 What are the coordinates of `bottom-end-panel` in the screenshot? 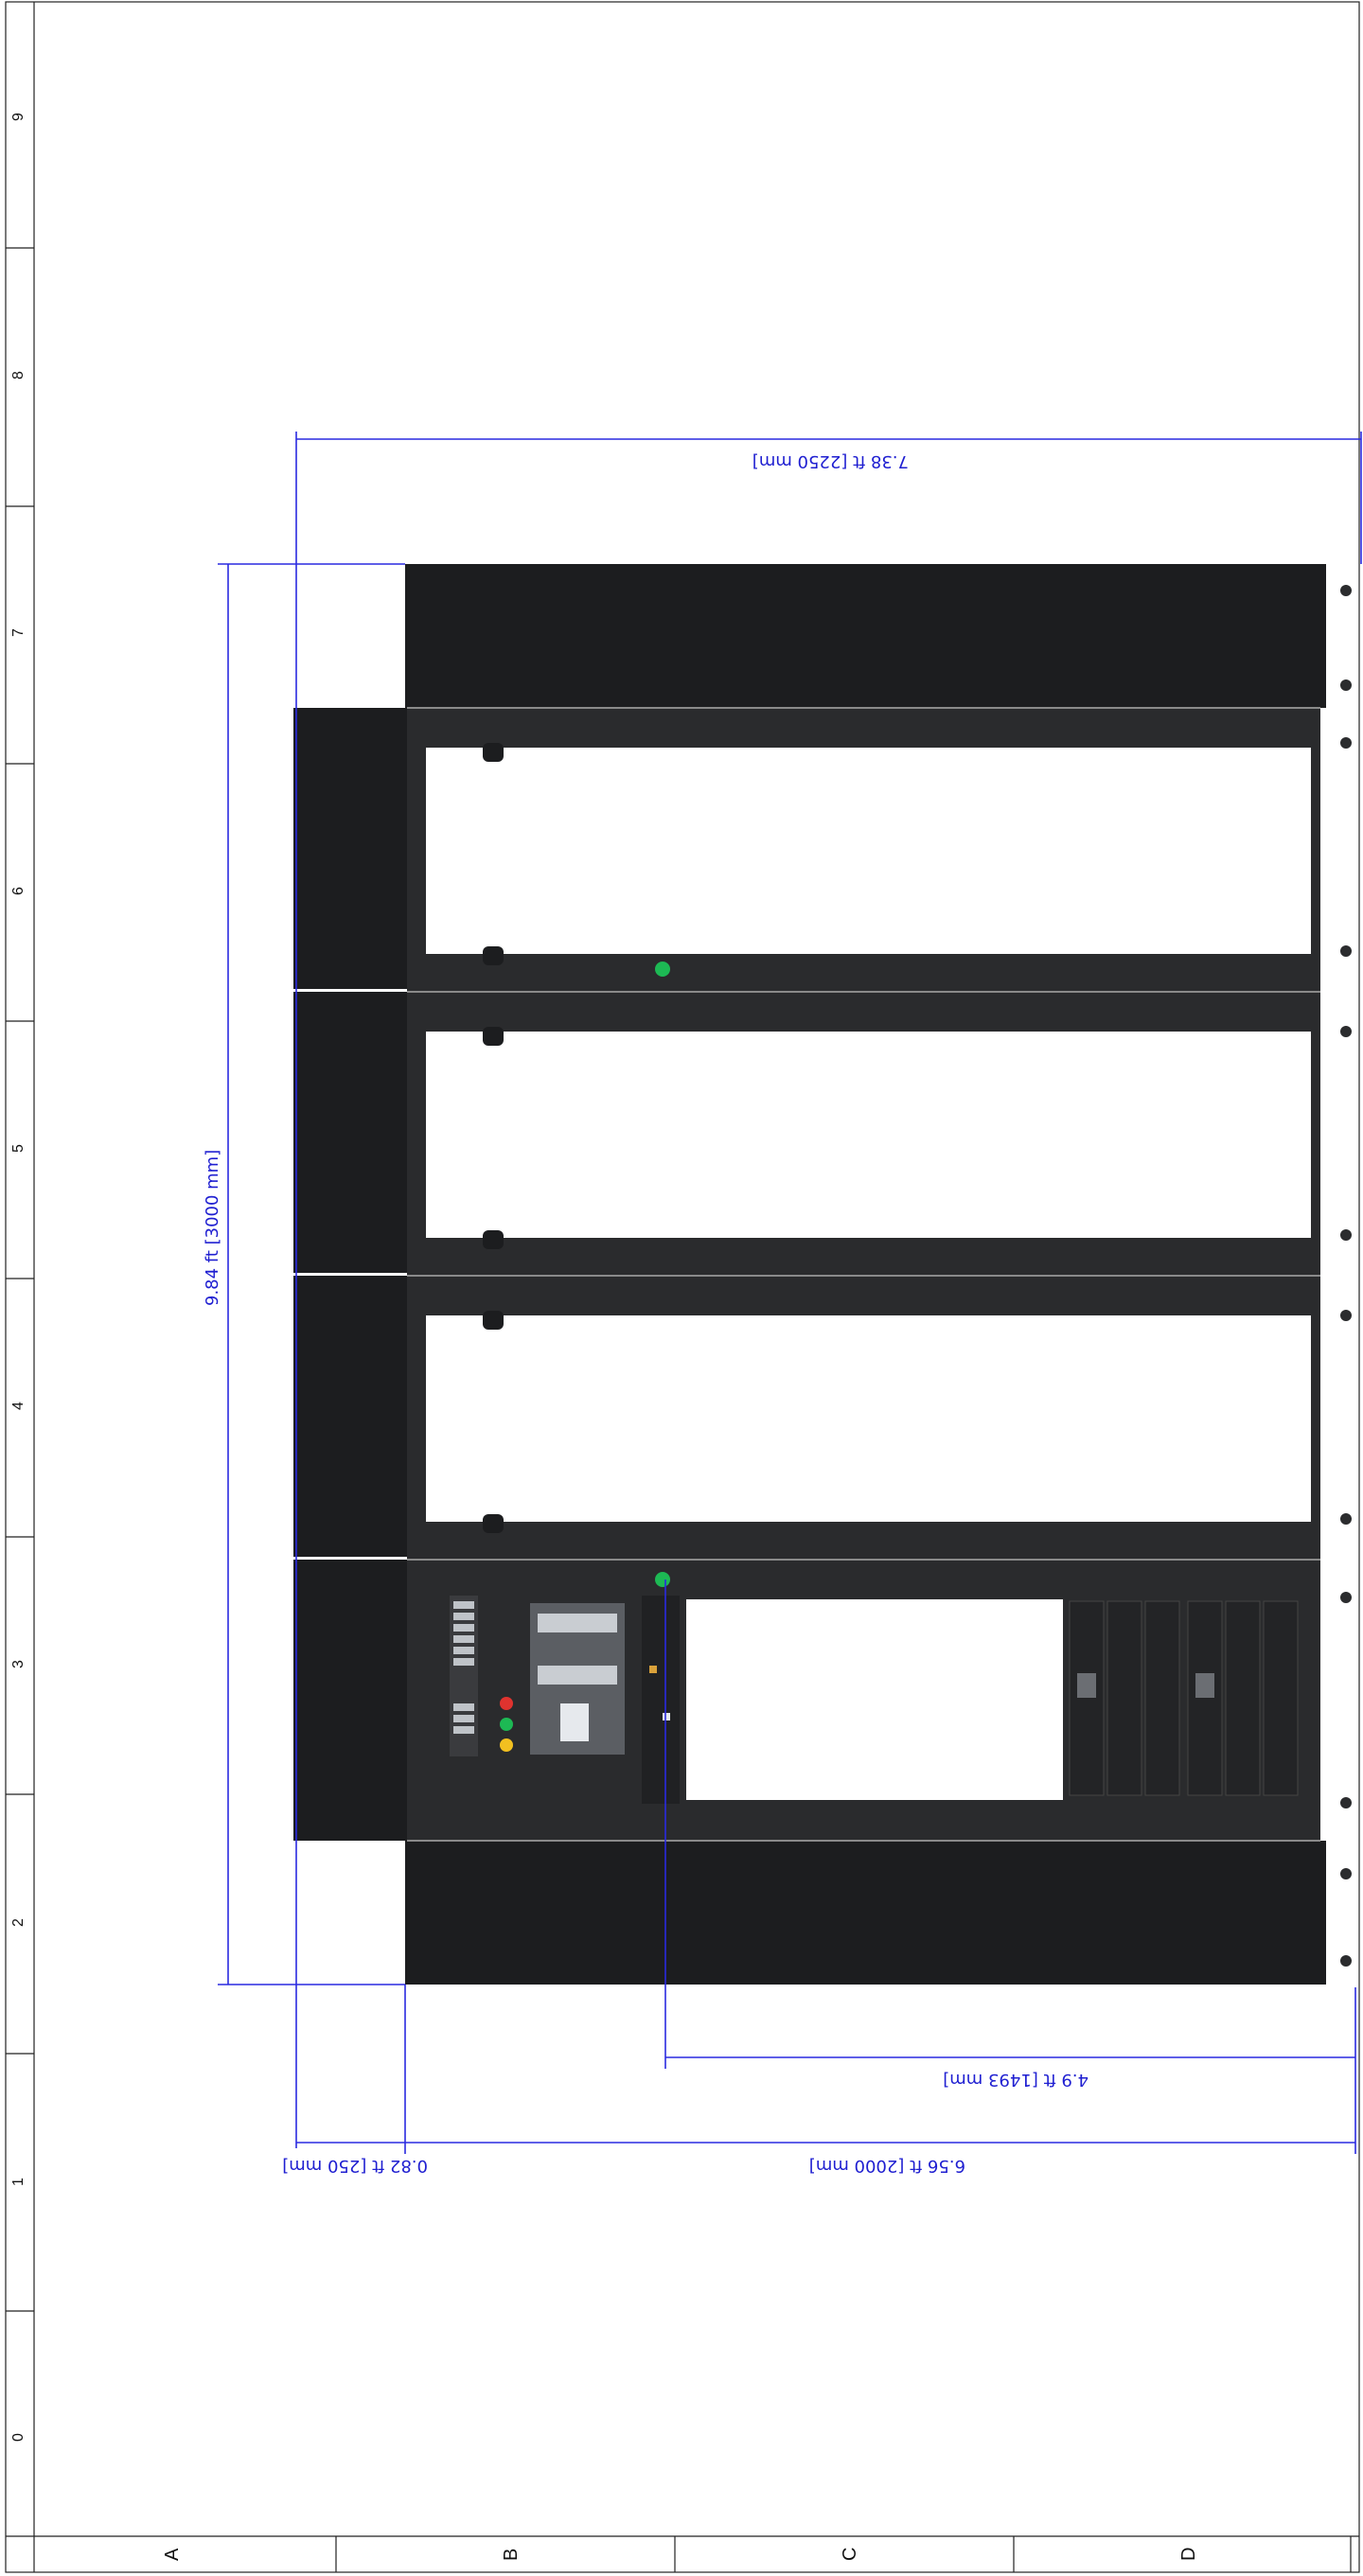 It's located at (865, 1913).